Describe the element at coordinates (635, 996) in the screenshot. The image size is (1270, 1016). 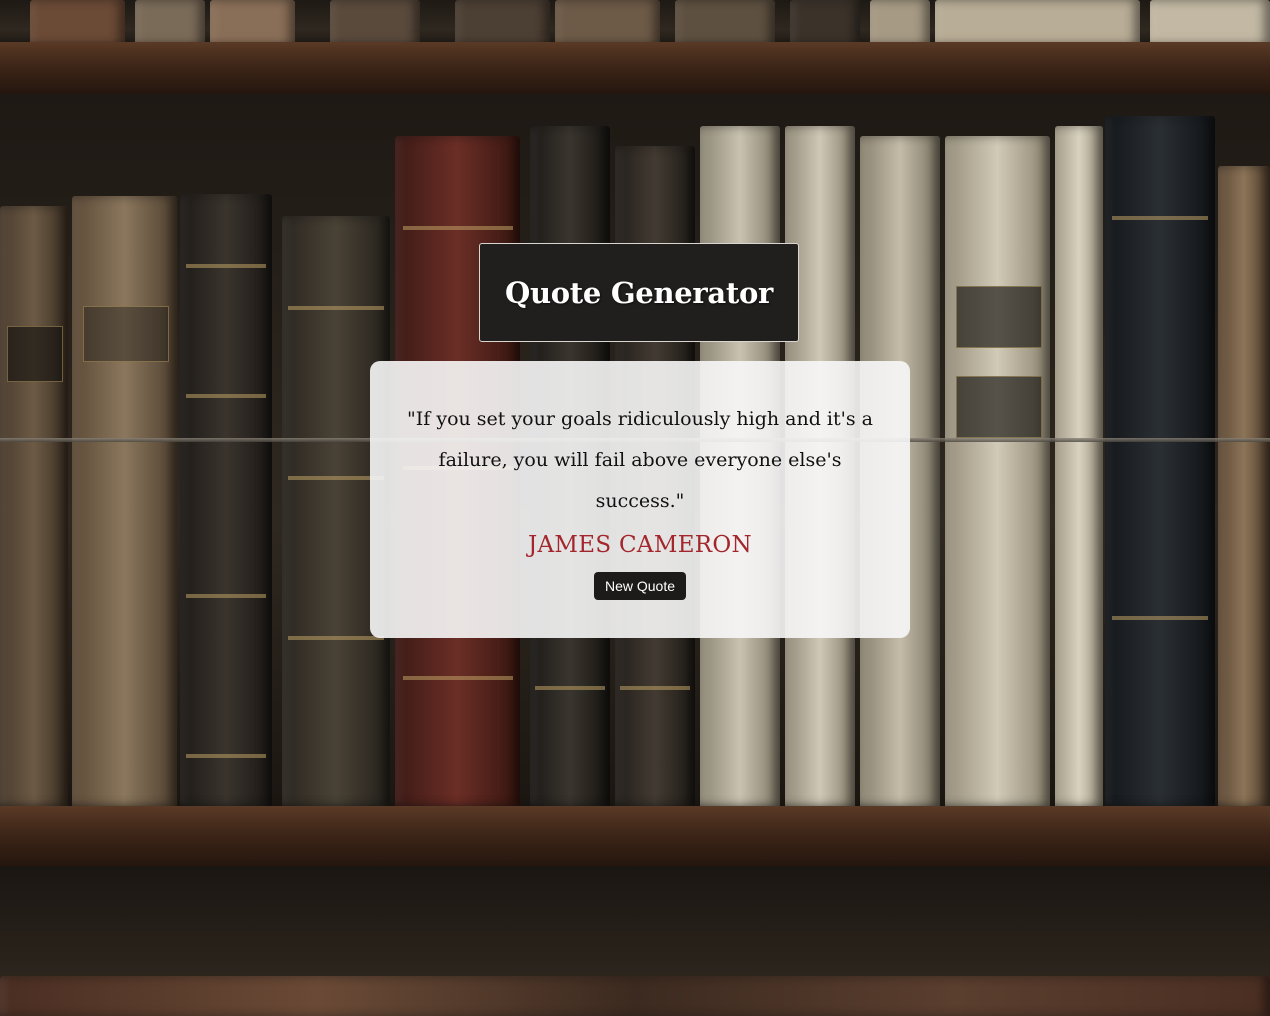
I see `book-row-bottom` at that location.